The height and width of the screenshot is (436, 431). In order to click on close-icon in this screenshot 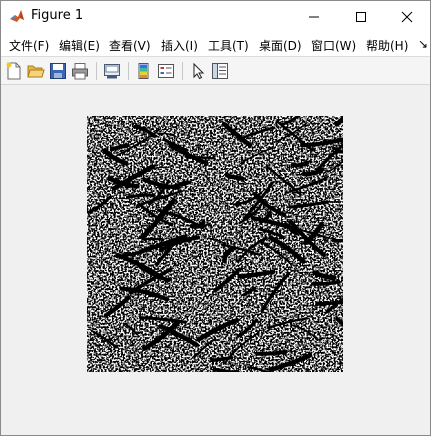, I will do `click(407, 16)`.